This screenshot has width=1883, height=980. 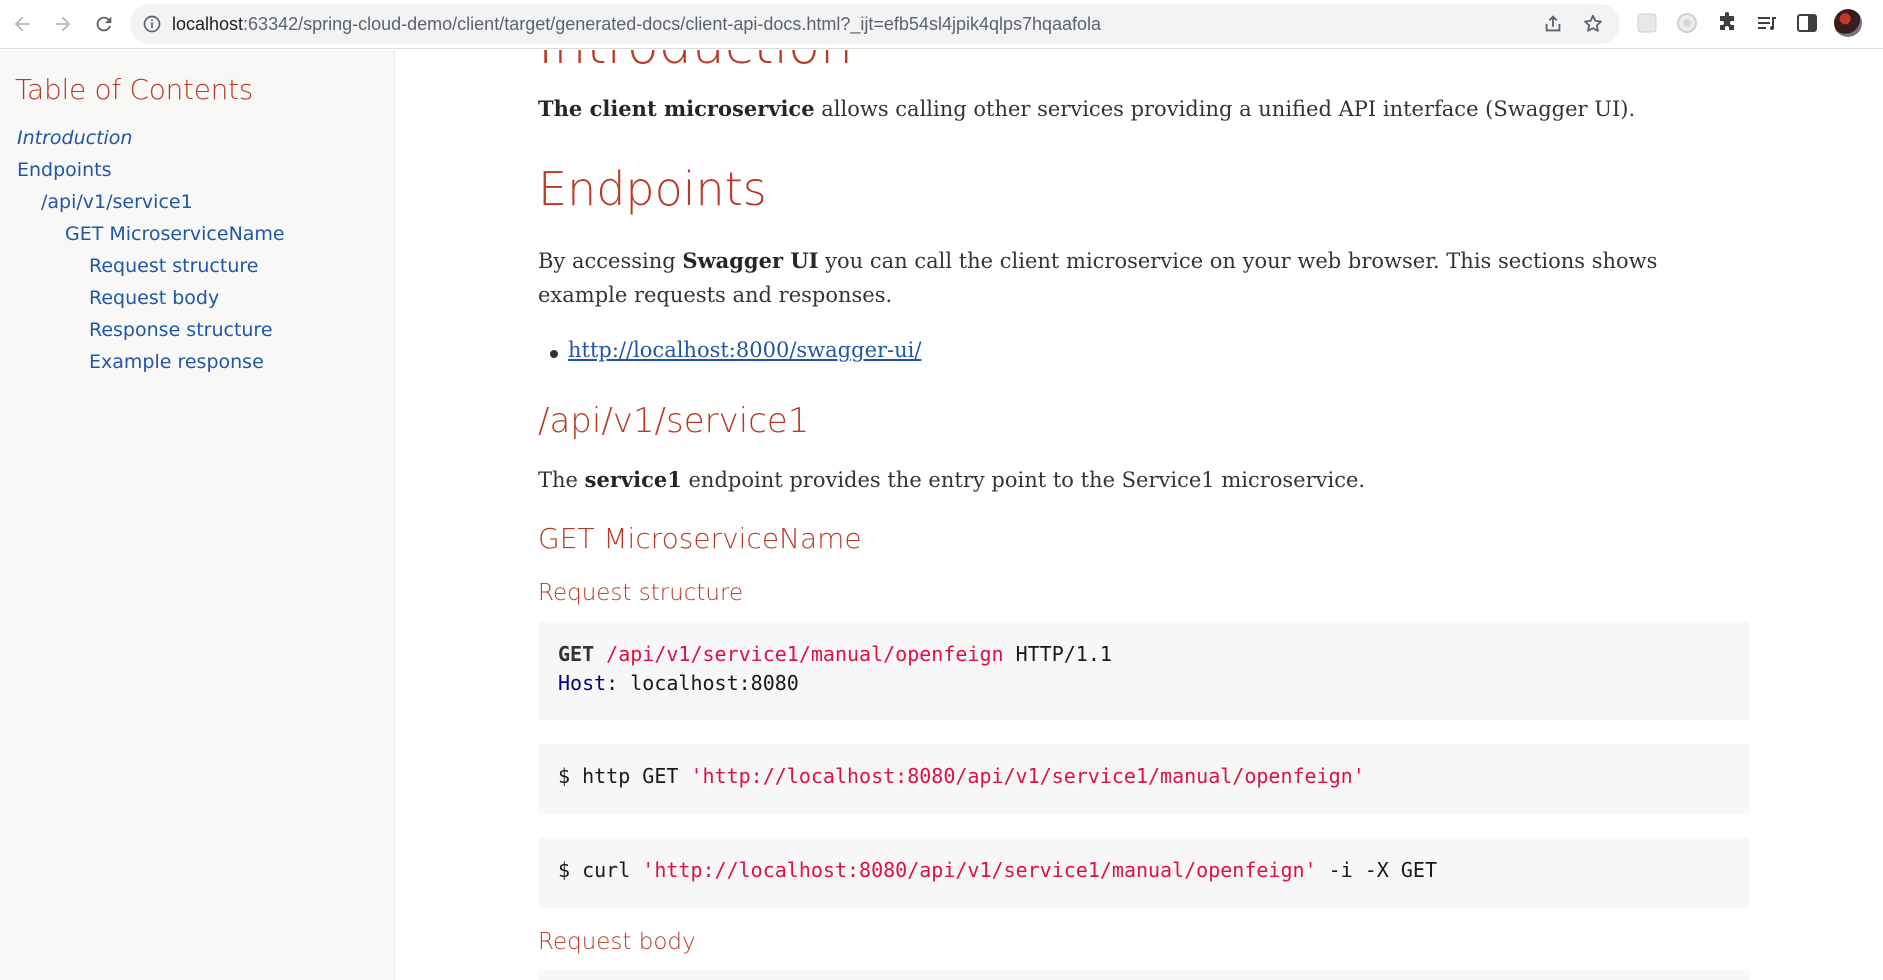 What do you see at coordinates (1057, 654) in the screenshot?
I see `http-version: HTTP/1.1` at bounding box center [1057, 654].